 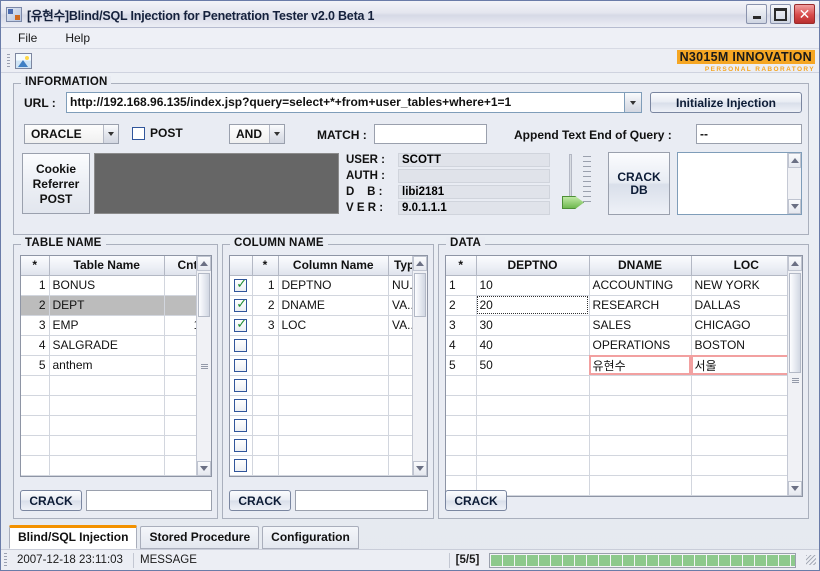 What do you see at coordinates (138, 133) in the screenshot?
I see `post-checkbox` at bounding box center [138, 133].